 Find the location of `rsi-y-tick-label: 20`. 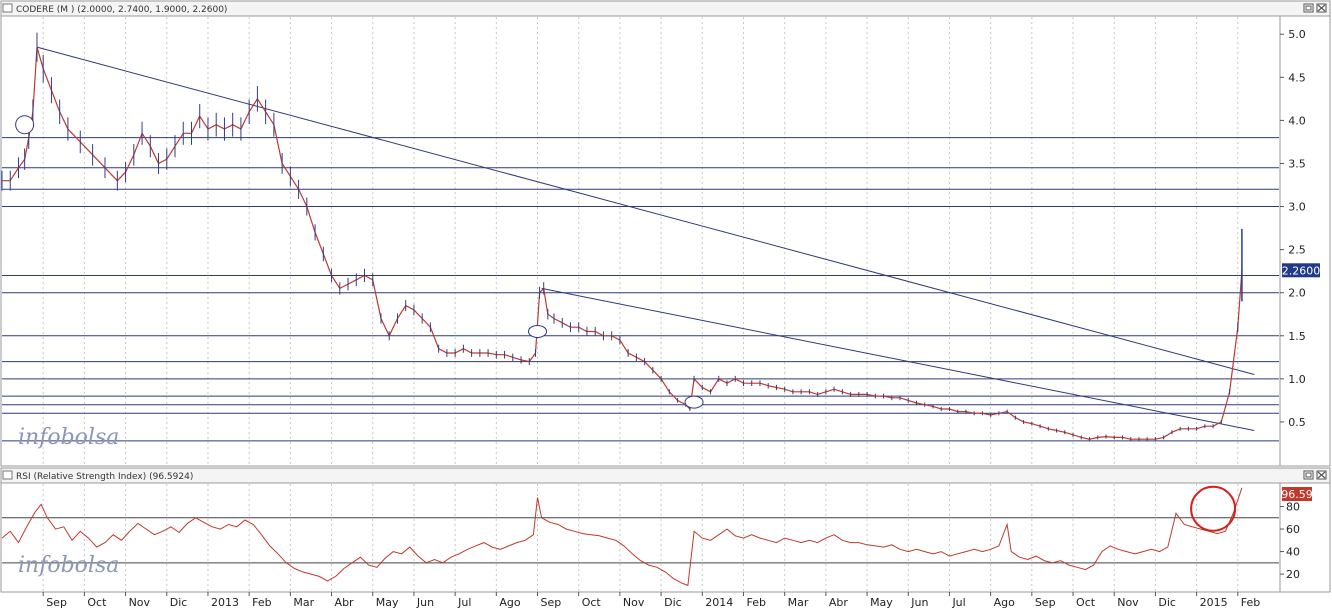

rsi-y-tick-label: 20 is located at coordinates (1293, 574).